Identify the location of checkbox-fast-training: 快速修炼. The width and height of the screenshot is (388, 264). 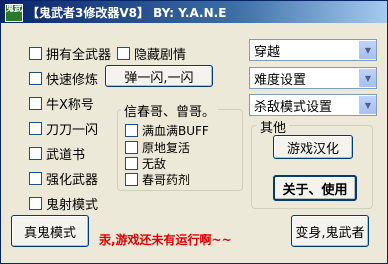
(63, 78).